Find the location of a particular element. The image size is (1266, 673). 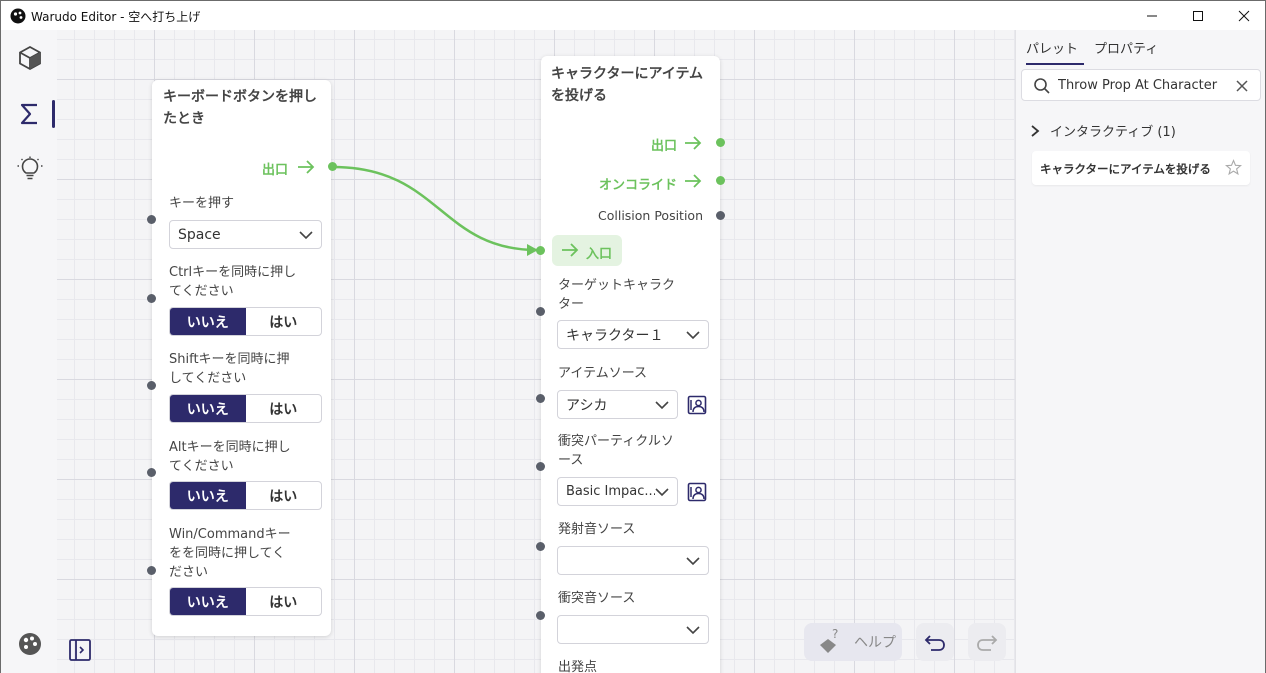

palette-result-item: キャラクターにアイテムを投げる is located at coordinates (1141, 168).